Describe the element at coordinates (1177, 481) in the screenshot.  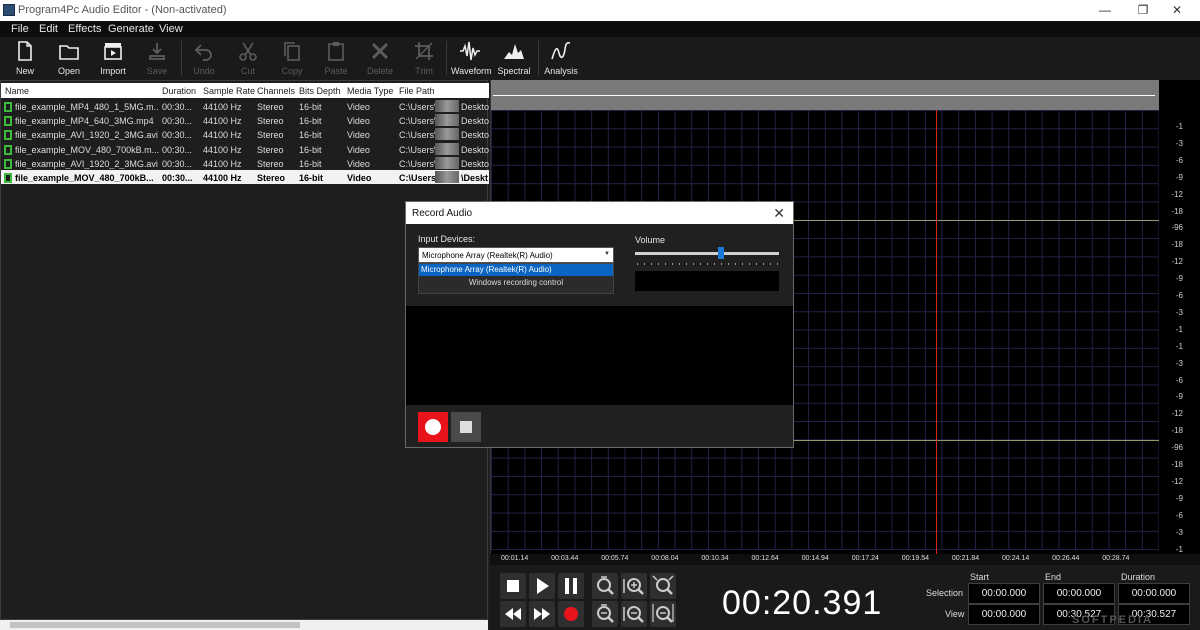
I see `db-tick-label: -12` at that location.